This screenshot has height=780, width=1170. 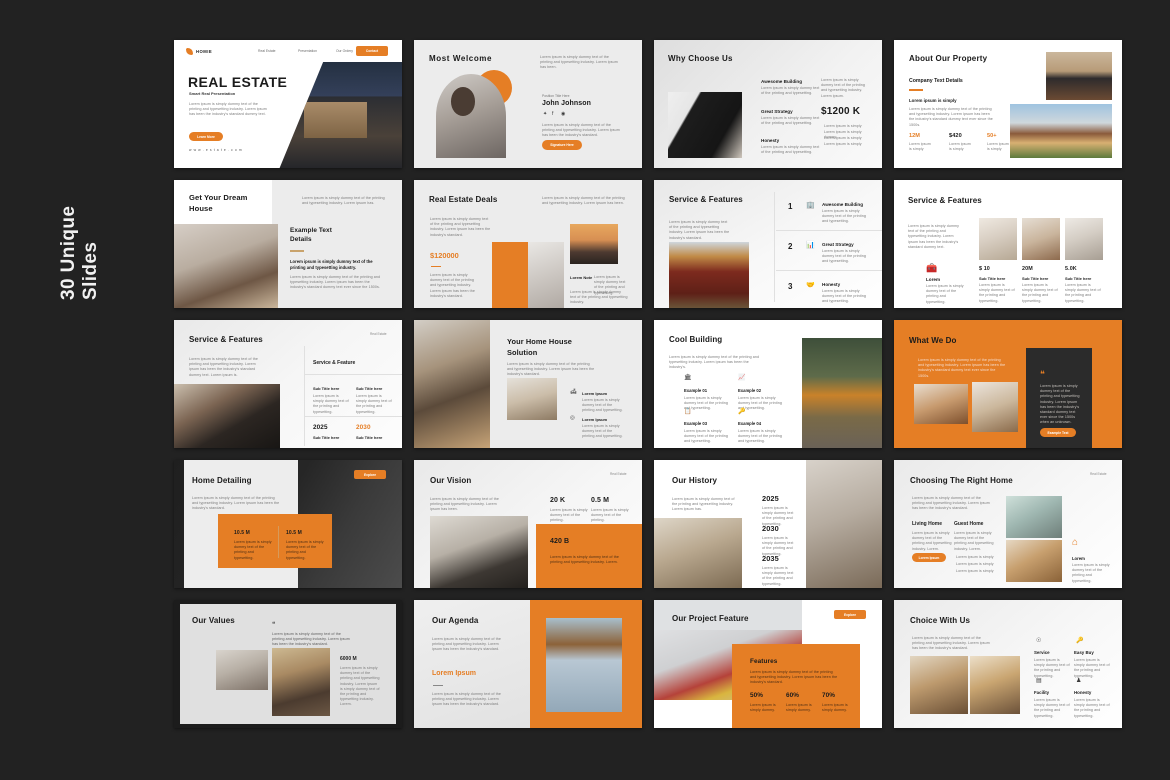 I want to click on project-explore-button: Explore, so click(x=850, y=614).